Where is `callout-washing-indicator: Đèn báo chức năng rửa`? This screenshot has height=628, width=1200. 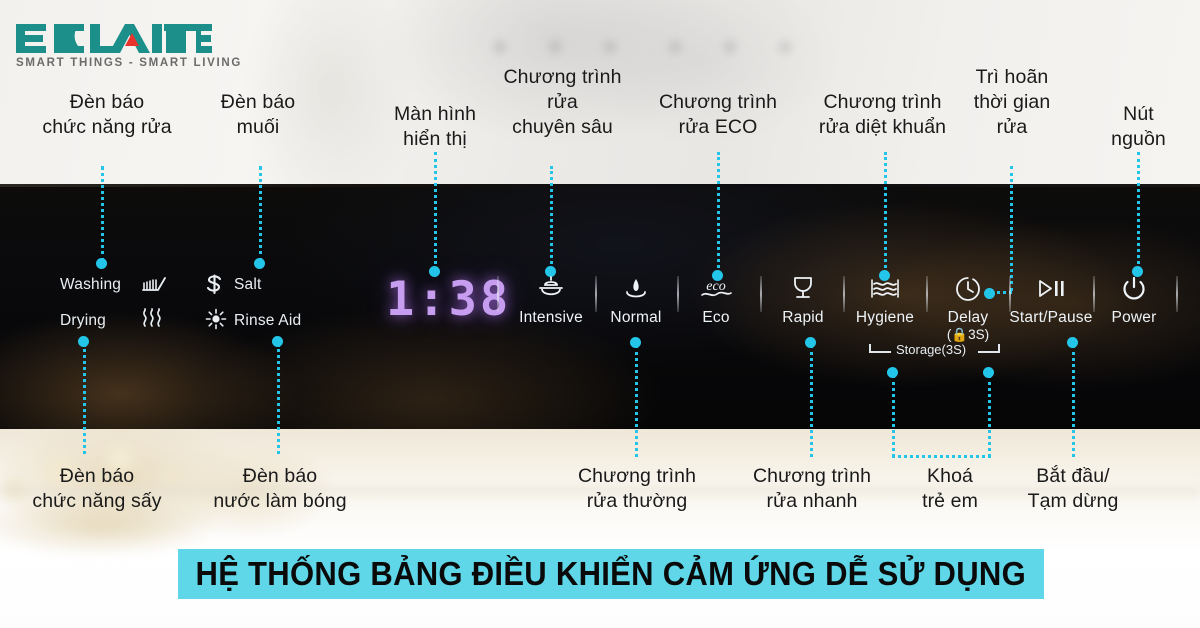 callout-washing-indicator: Đèn báo chức năng rửa is located at coordinates (107, 114).